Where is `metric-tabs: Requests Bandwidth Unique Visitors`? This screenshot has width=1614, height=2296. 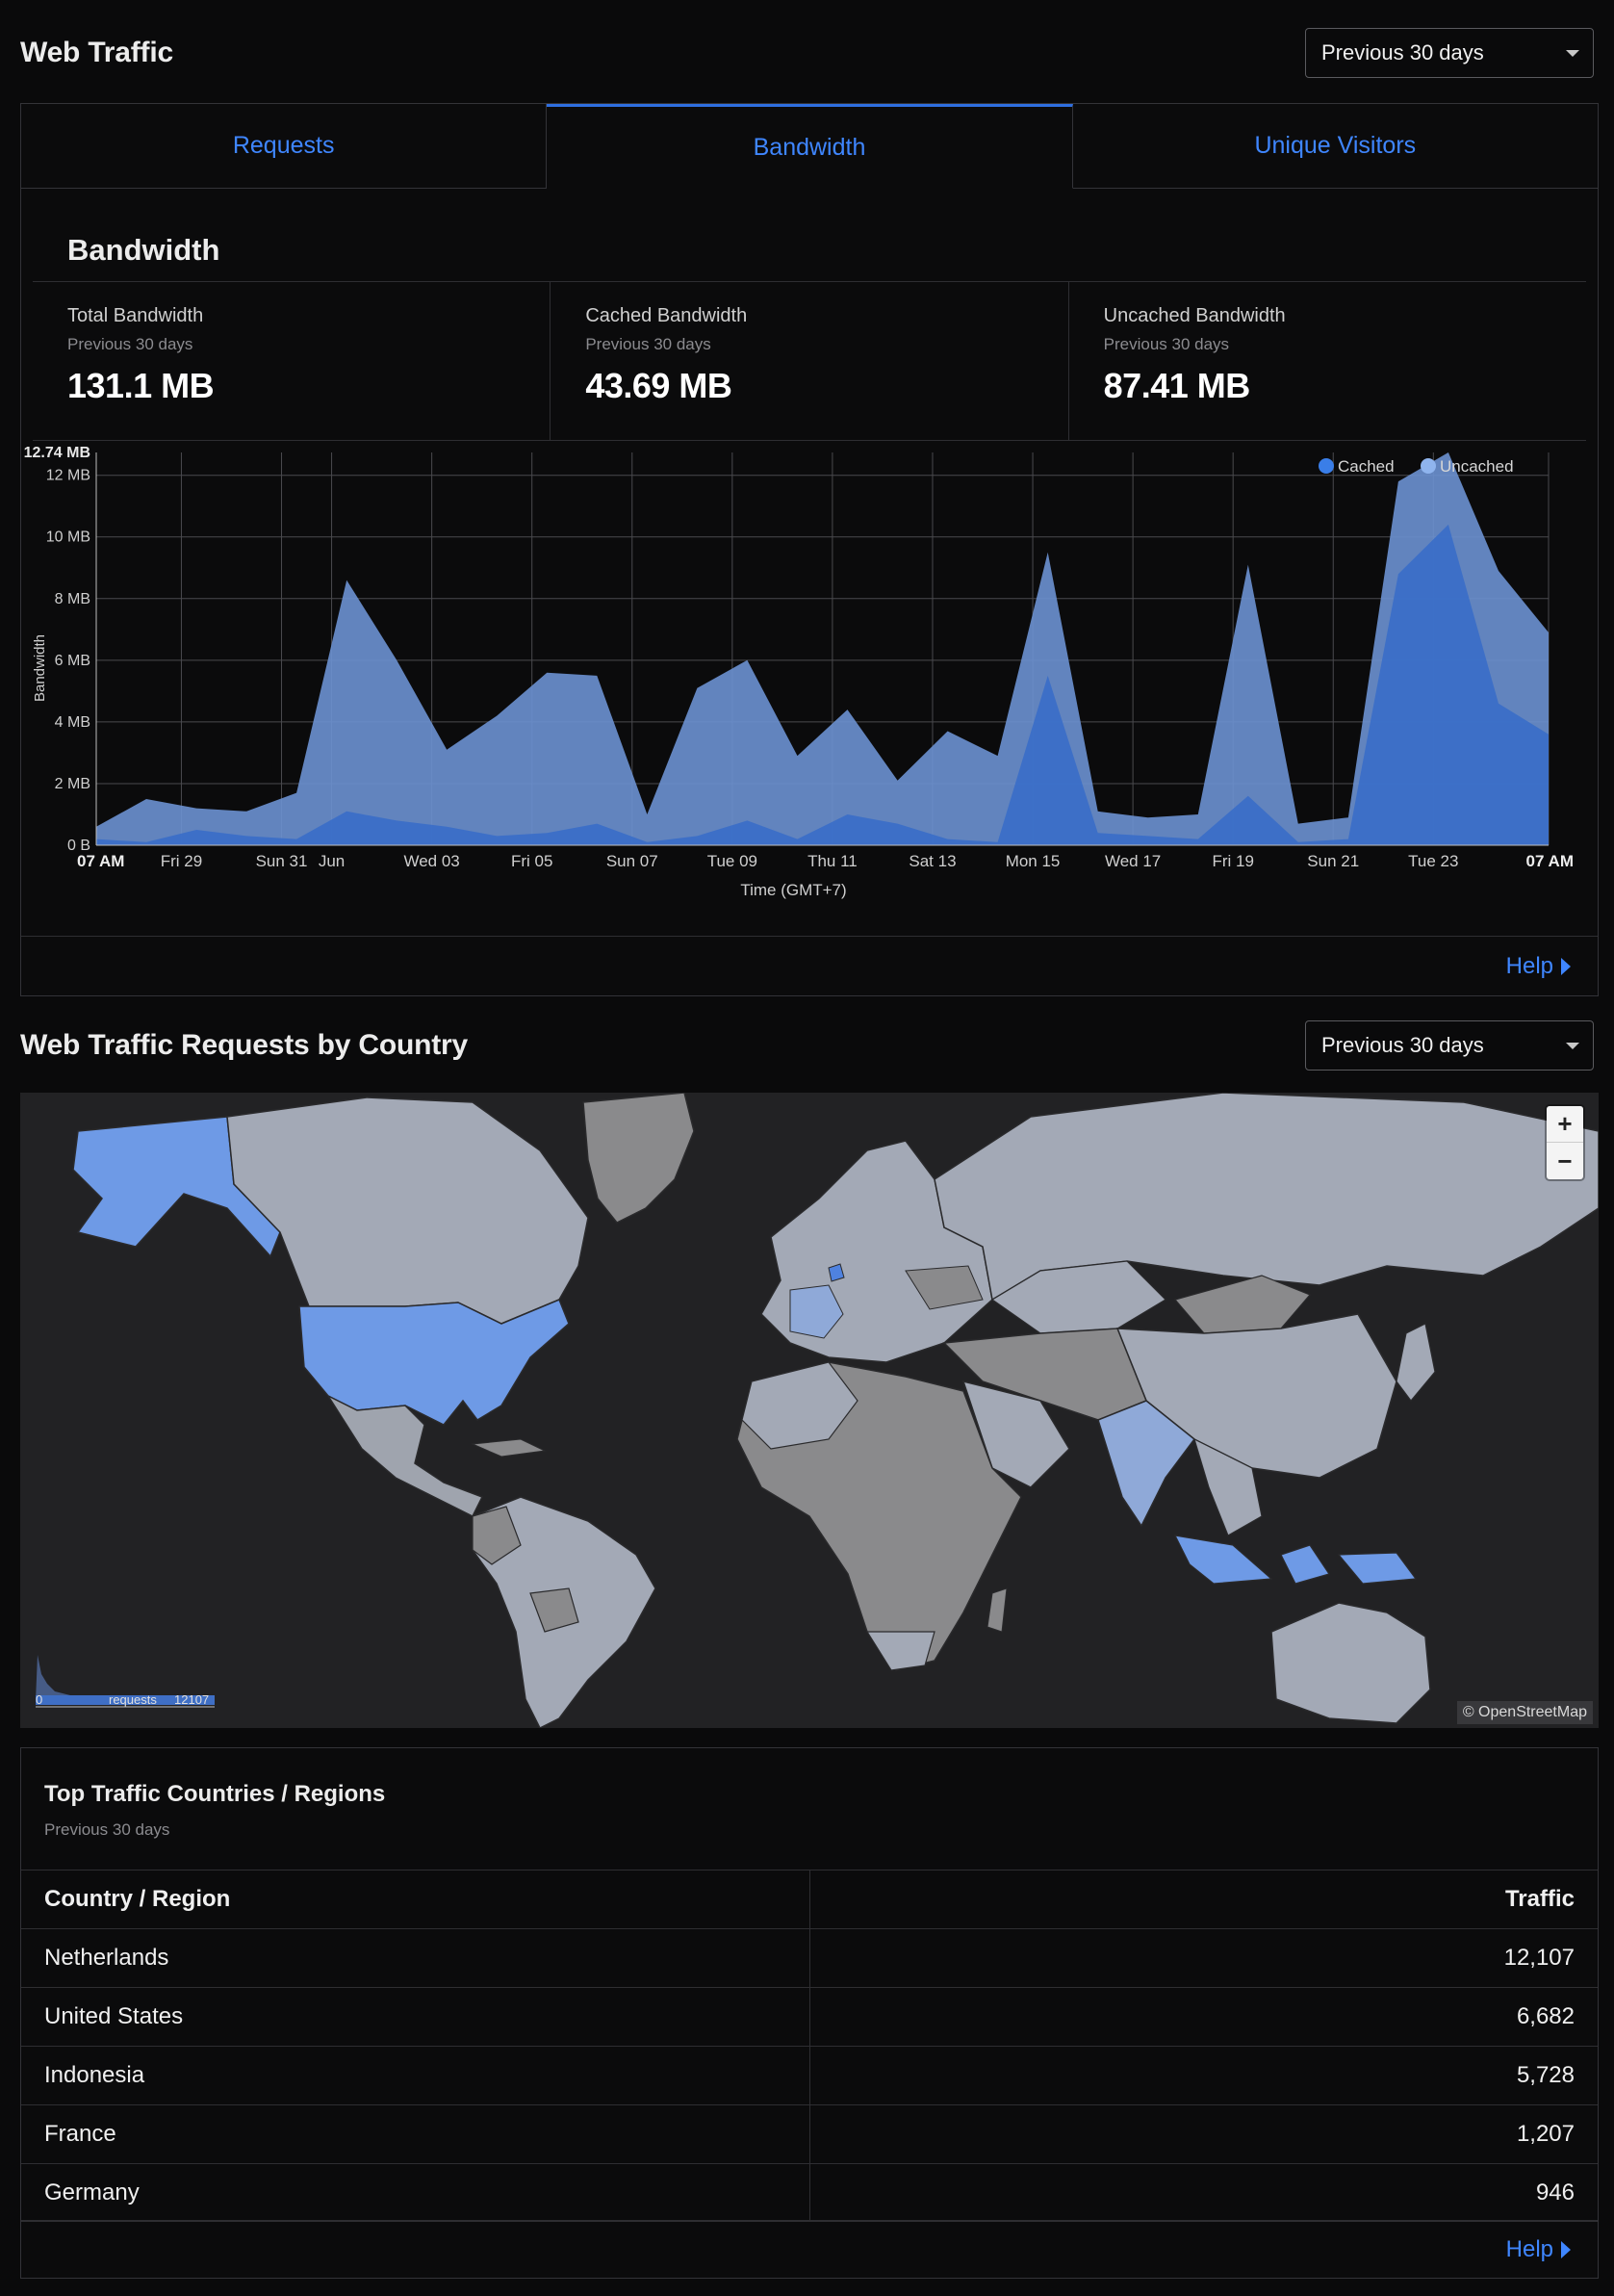 metric-tabs: Requests Bandwidth Unique Visitors is located at coordinates (810, 146).